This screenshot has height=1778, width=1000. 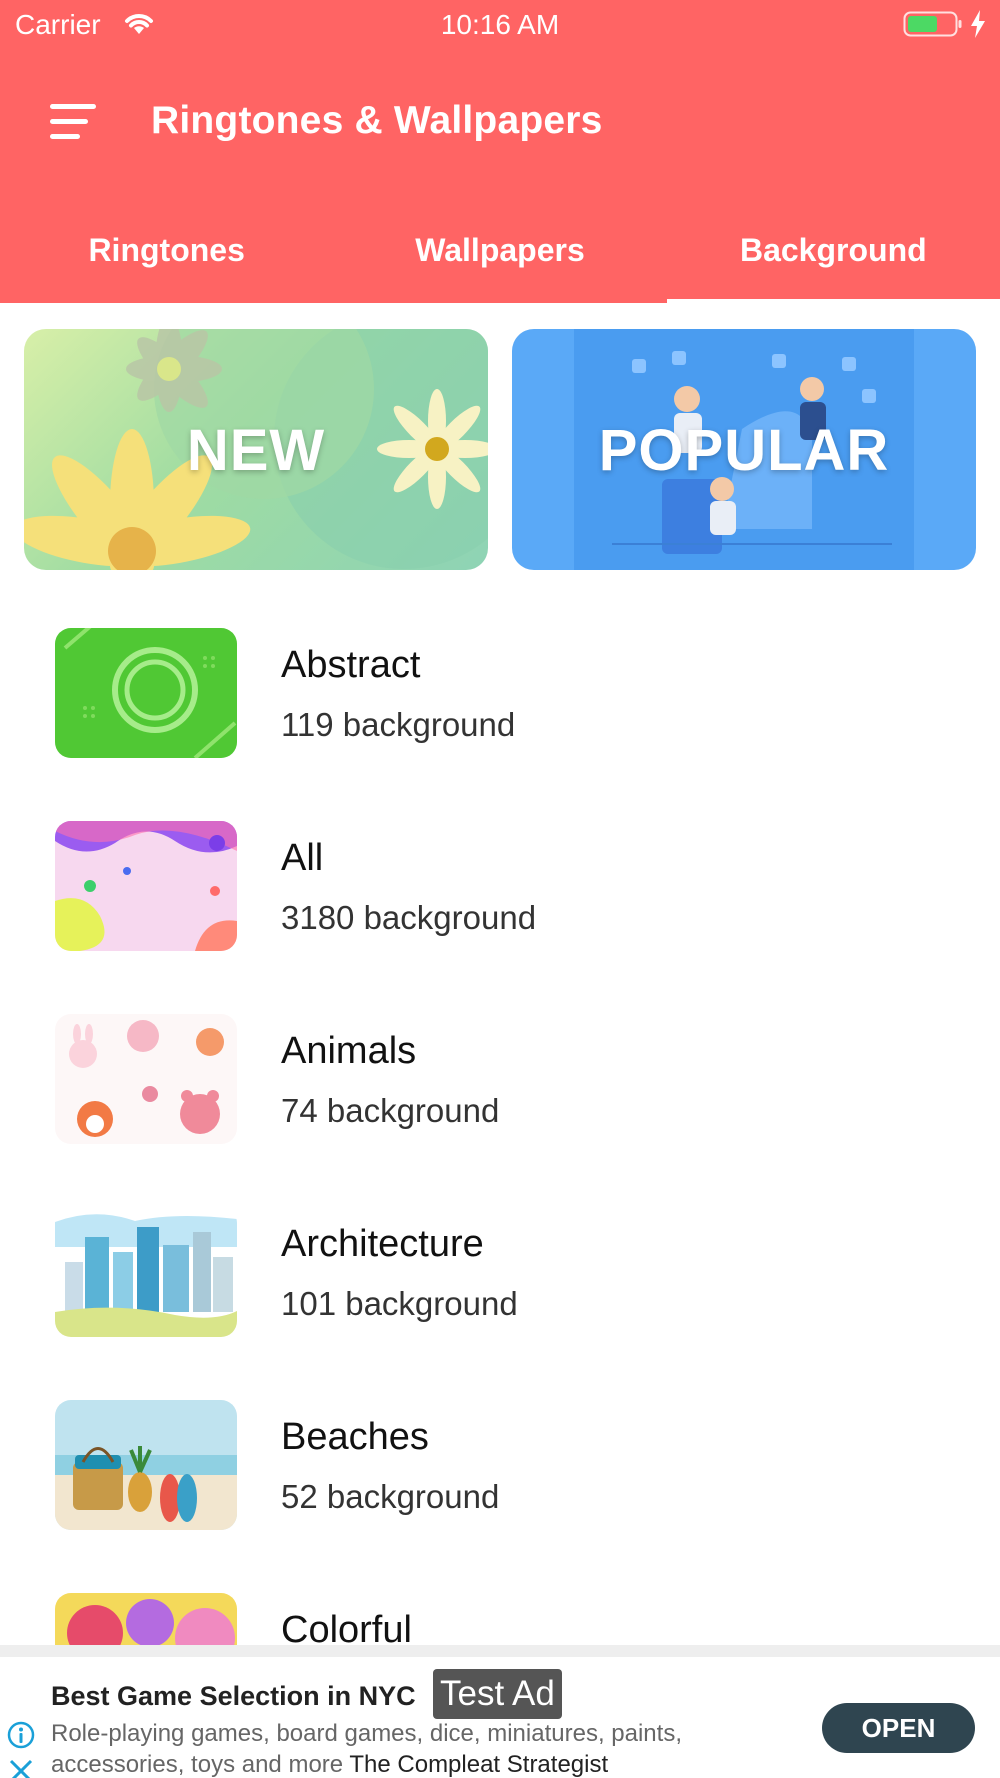 I want to click on status-time: 10:16 AM, so click(x=500, y=24).